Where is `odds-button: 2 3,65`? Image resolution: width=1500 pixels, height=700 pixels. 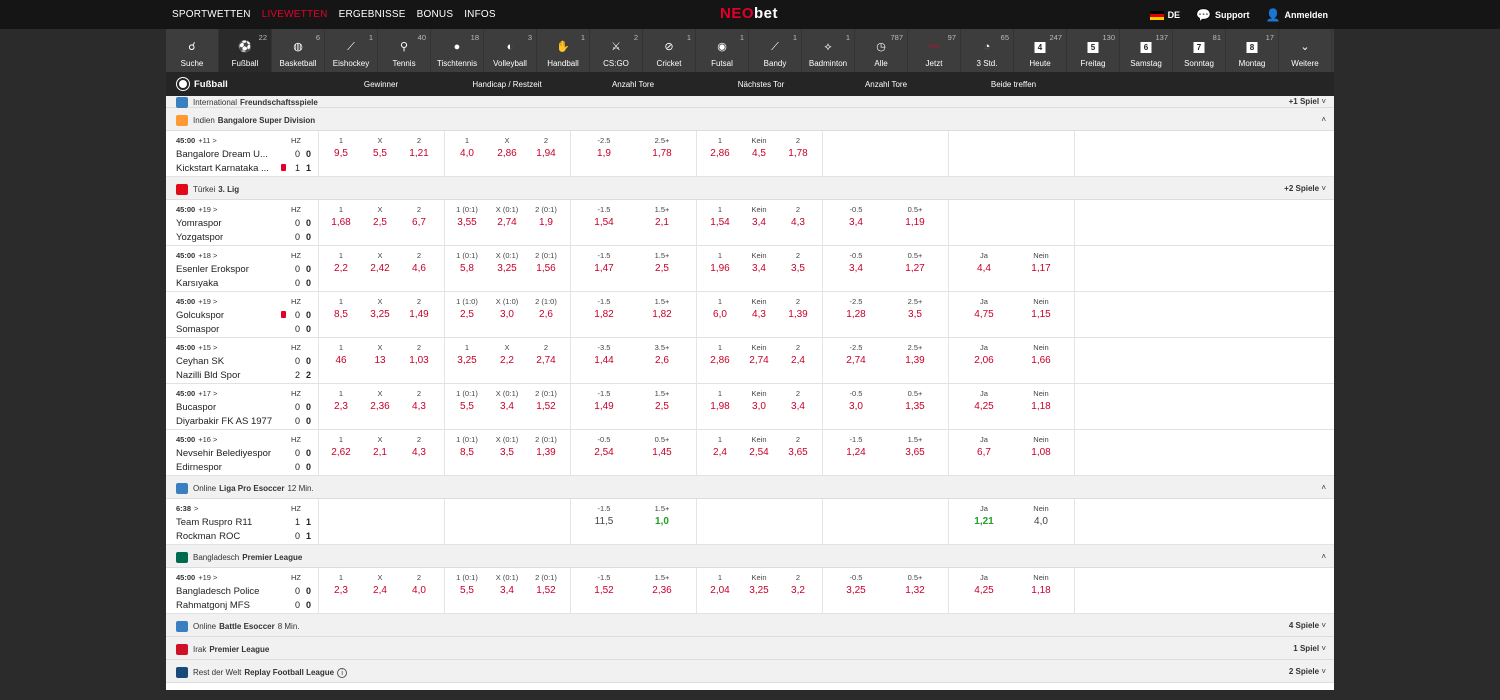 odds-button: 2 3,65 is located at coordinates (798, 444).